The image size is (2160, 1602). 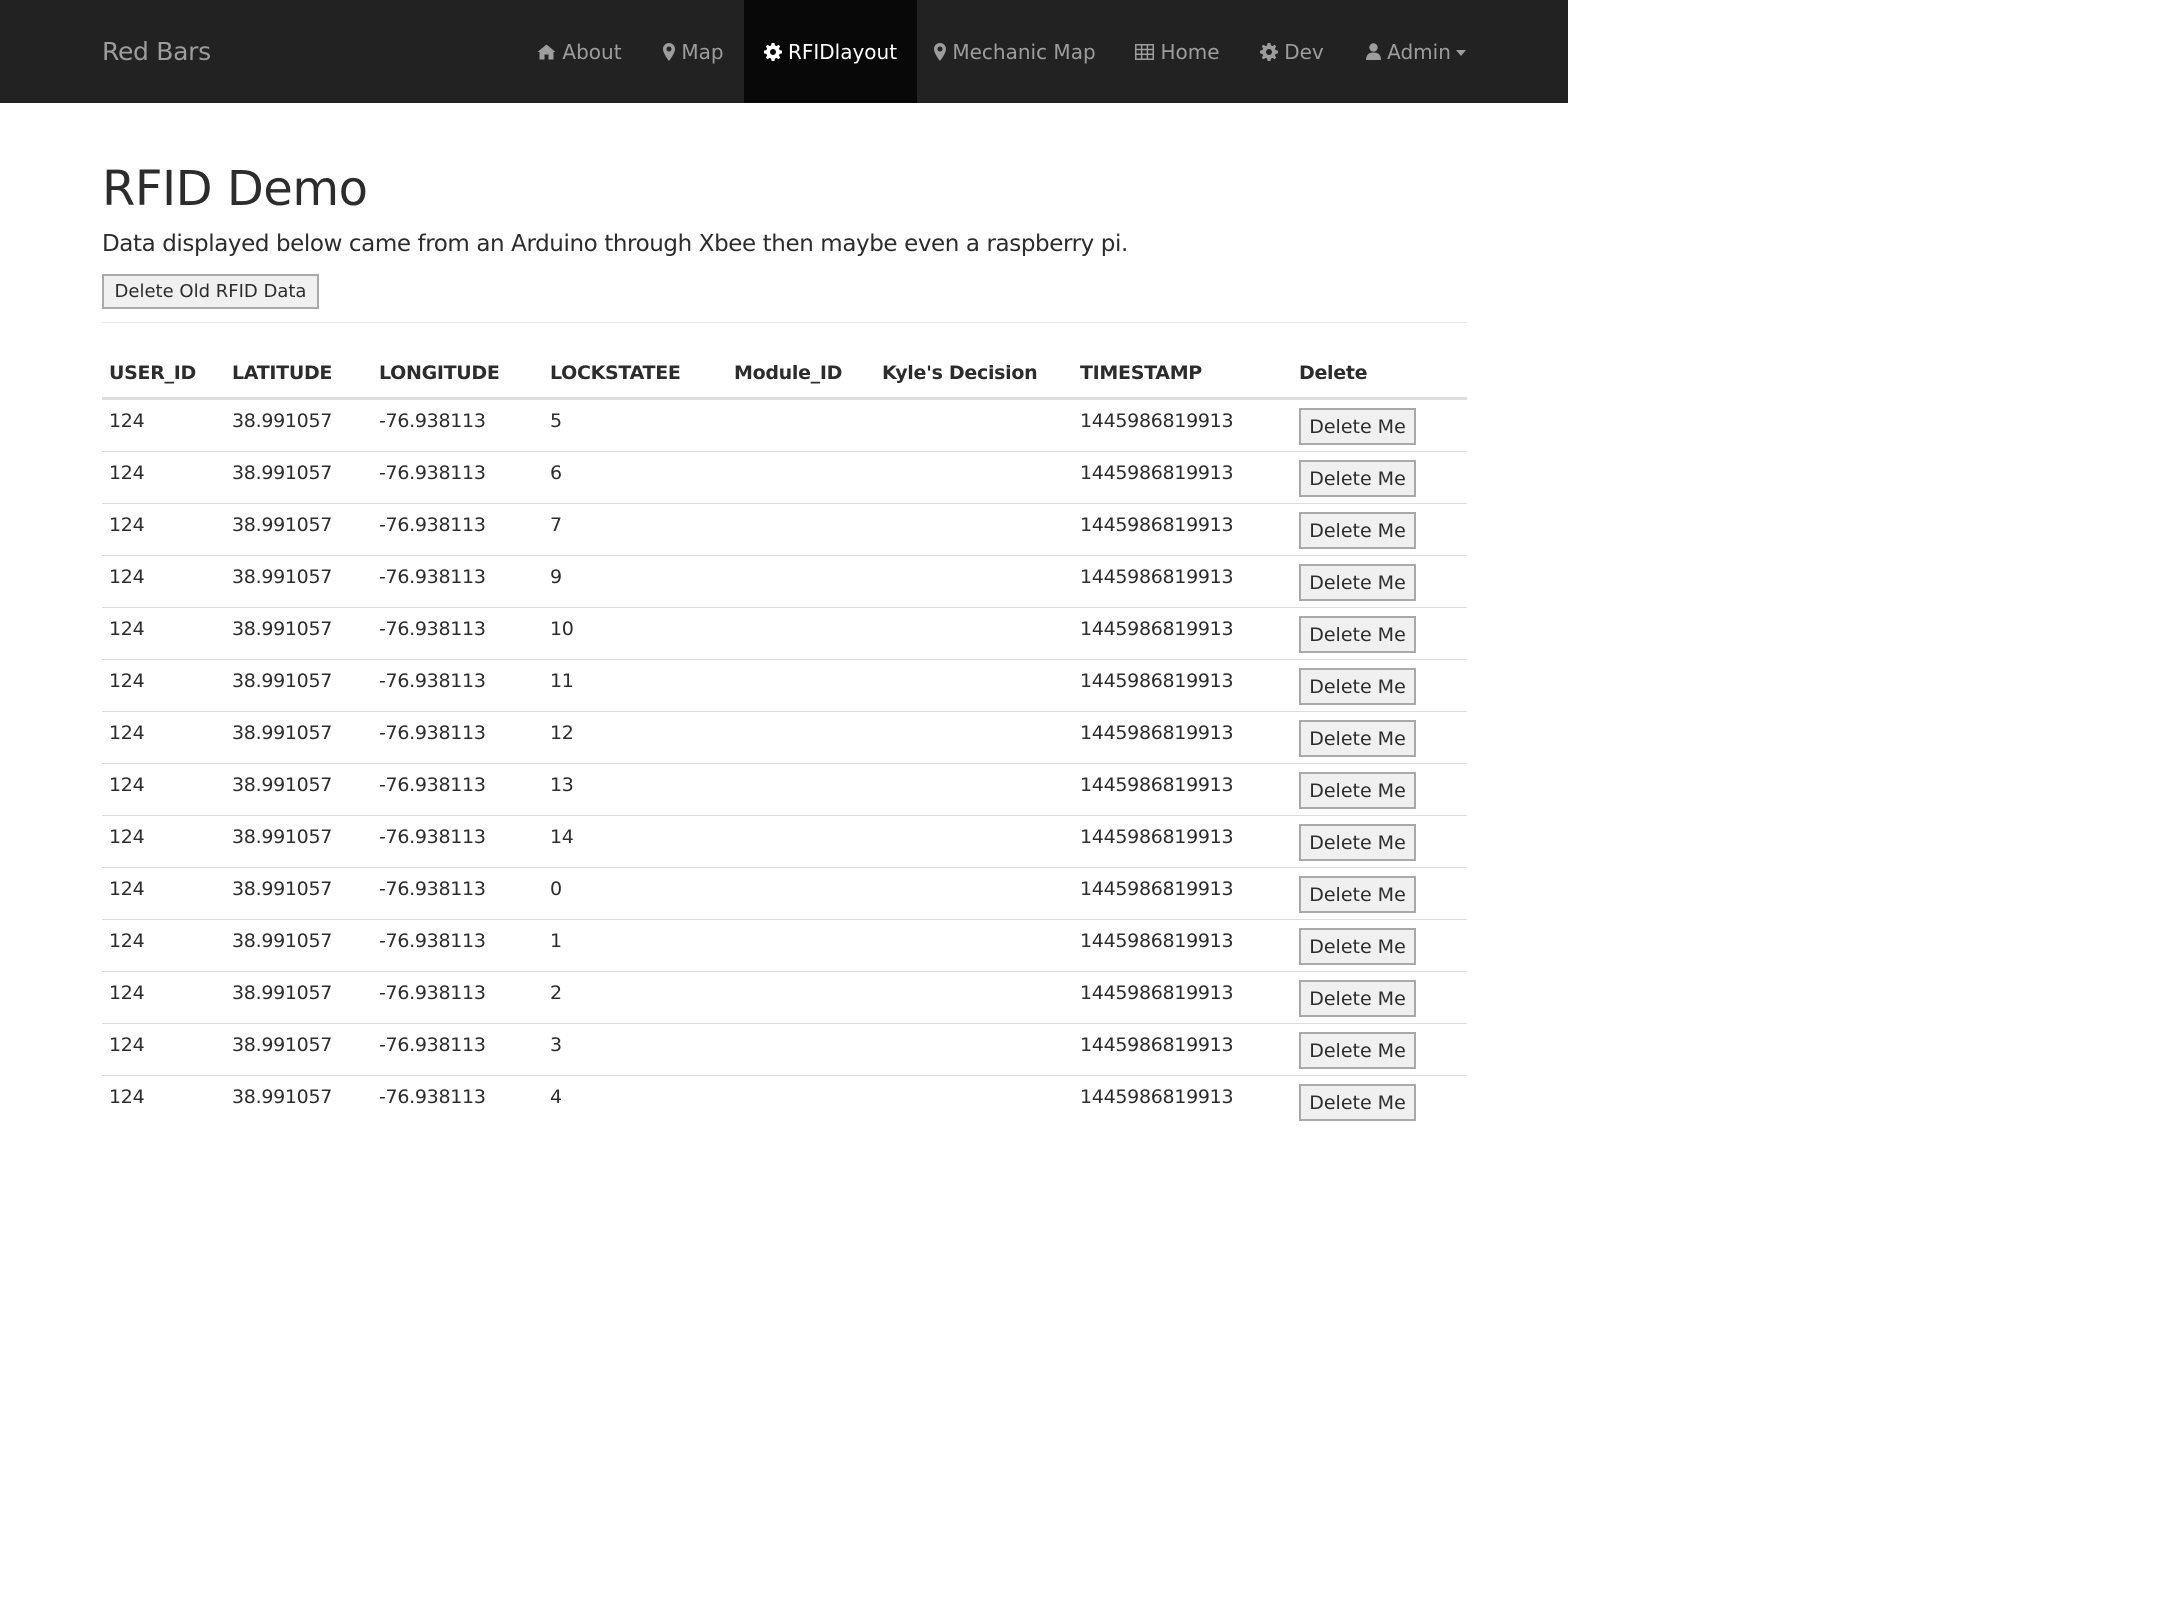 What do you see at coordinates (156, 52) in the screenshot?
I see `brand-link: Red Bars` at bounding box center [156, 52].